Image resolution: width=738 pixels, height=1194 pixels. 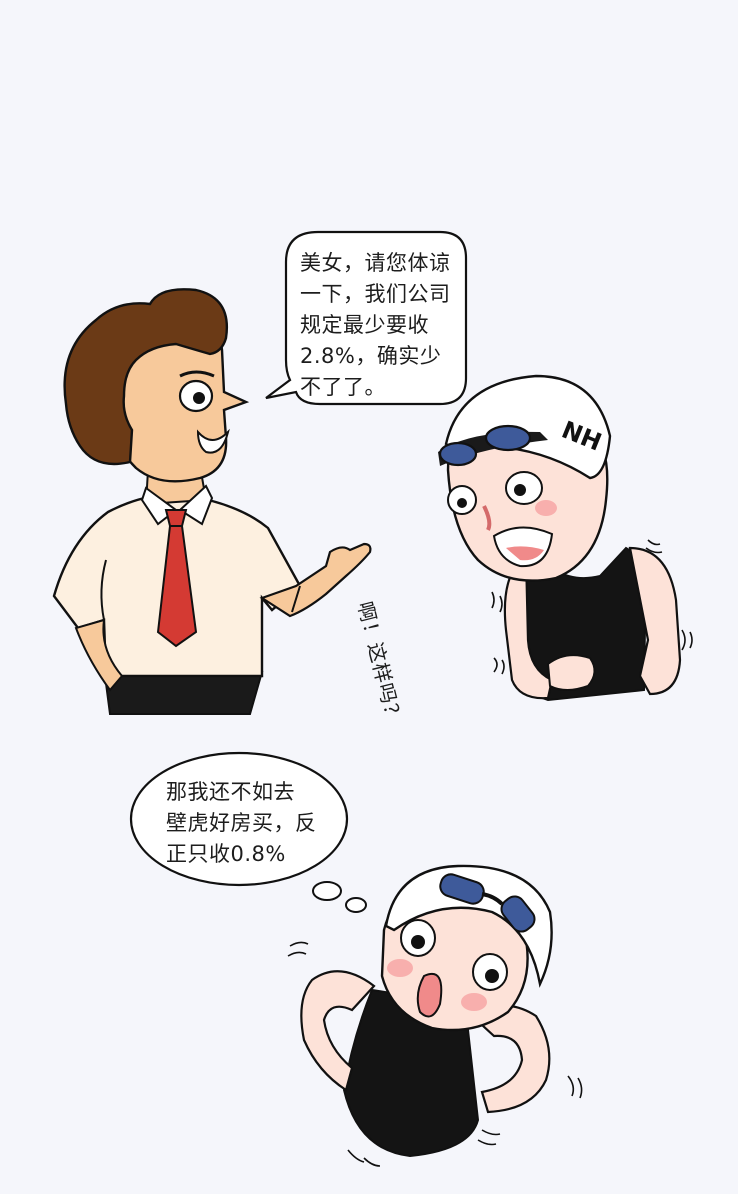 What do you see at coordinates (375, 294) in the screenshot?
I see `man-speech-line: 一下，我们公司` at bounding box center [375, 294].